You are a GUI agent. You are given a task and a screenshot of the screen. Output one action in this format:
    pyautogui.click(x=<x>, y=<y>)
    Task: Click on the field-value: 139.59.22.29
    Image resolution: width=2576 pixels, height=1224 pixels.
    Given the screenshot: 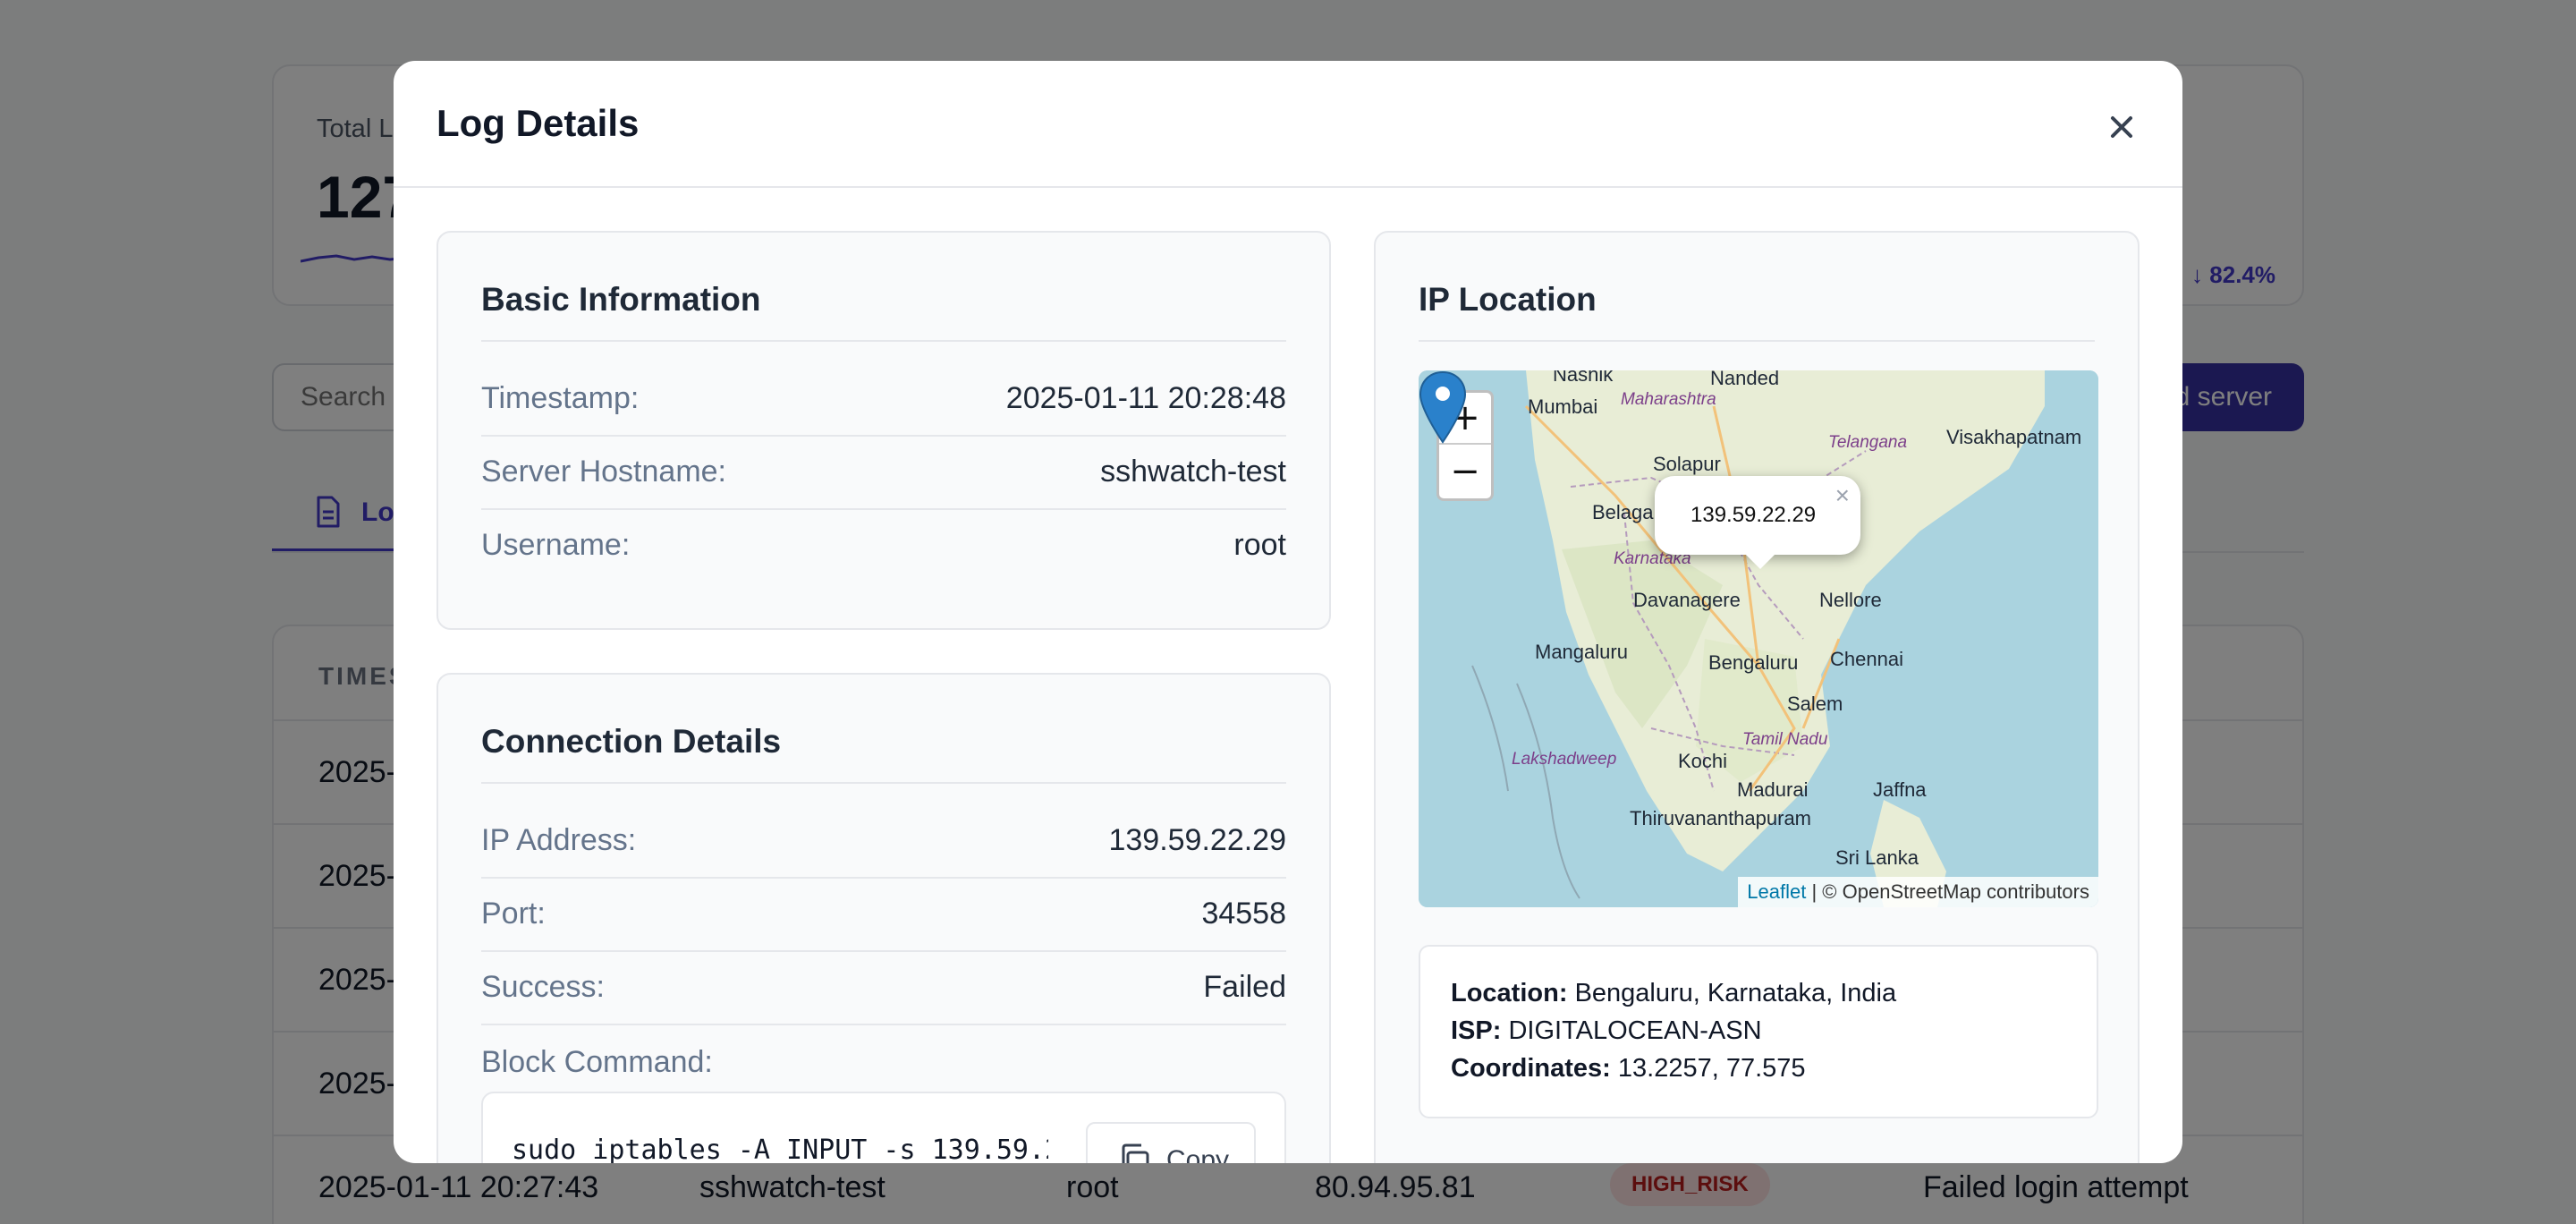 What is the action you would take?
    pyautogui.click(x=1197, y=840)
    